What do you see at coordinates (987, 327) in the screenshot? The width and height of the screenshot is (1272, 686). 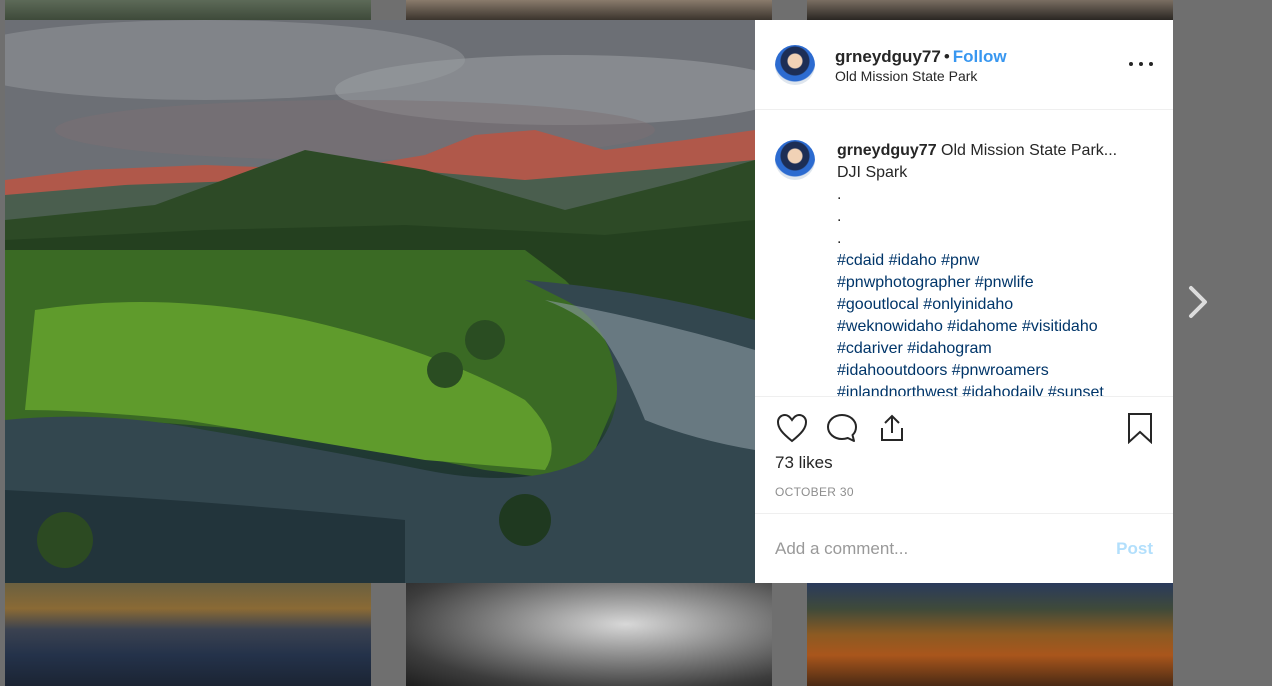 I see `hashtag-line: #weknowidaho #idahome #visitidaho` at bounding box center [987, 327].